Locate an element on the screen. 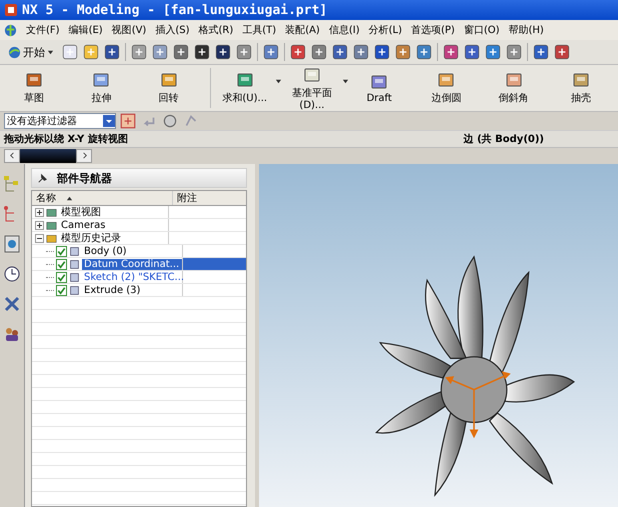  menu-item: 窗口(O) is located at coordinates (482, 30).